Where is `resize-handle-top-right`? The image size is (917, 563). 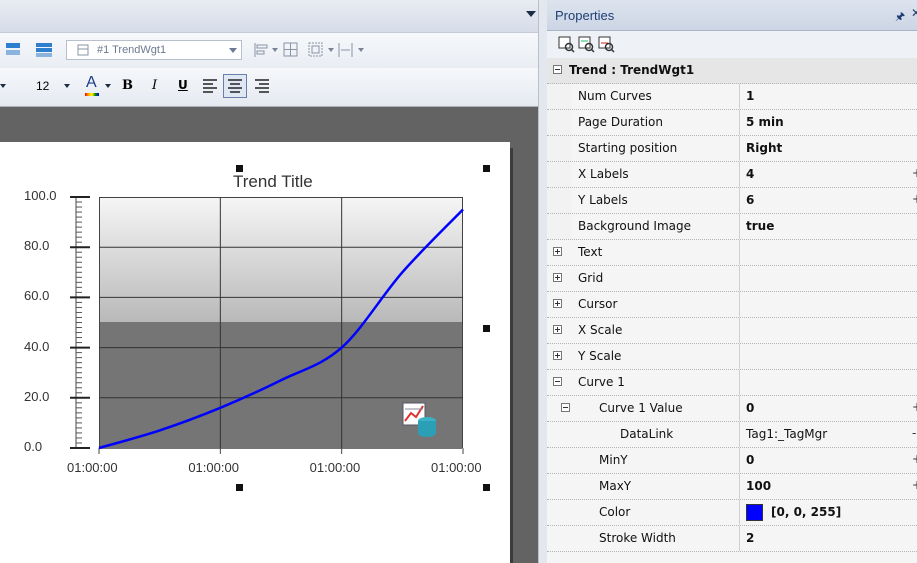 resize-handle-top-right is located at coordinates (486, 168).